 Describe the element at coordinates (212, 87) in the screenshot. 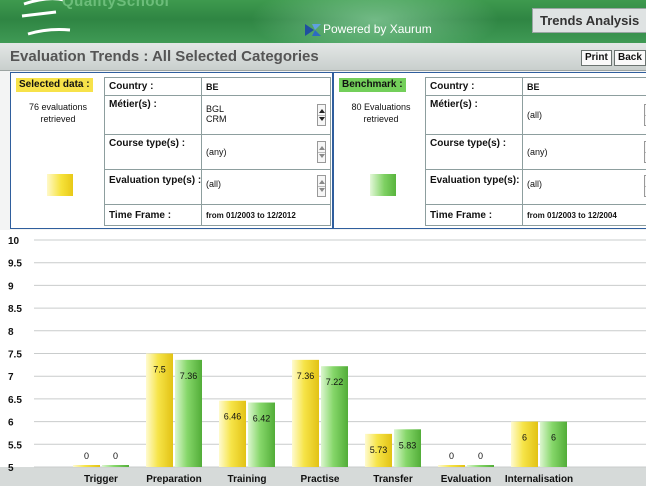

I see `selected-country-value-text: BE` at that location.